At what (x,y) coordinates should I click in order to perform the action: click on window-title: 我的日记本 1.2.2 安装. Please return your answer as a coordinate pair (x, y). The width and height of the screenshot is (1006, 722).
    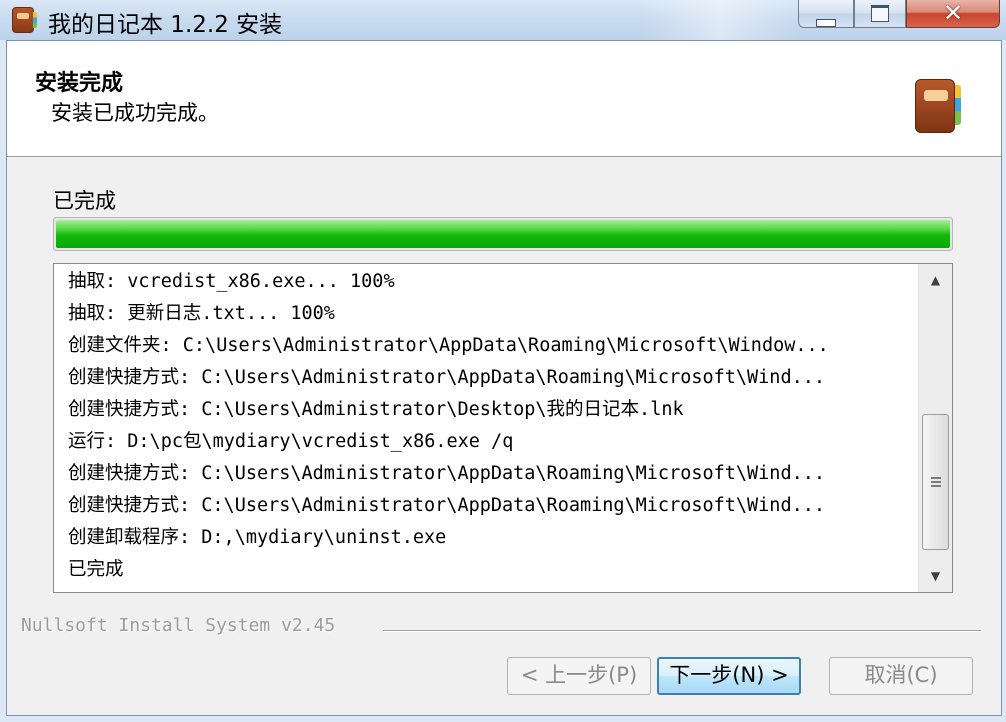
    Looking at the image, I should click on (165, 25).